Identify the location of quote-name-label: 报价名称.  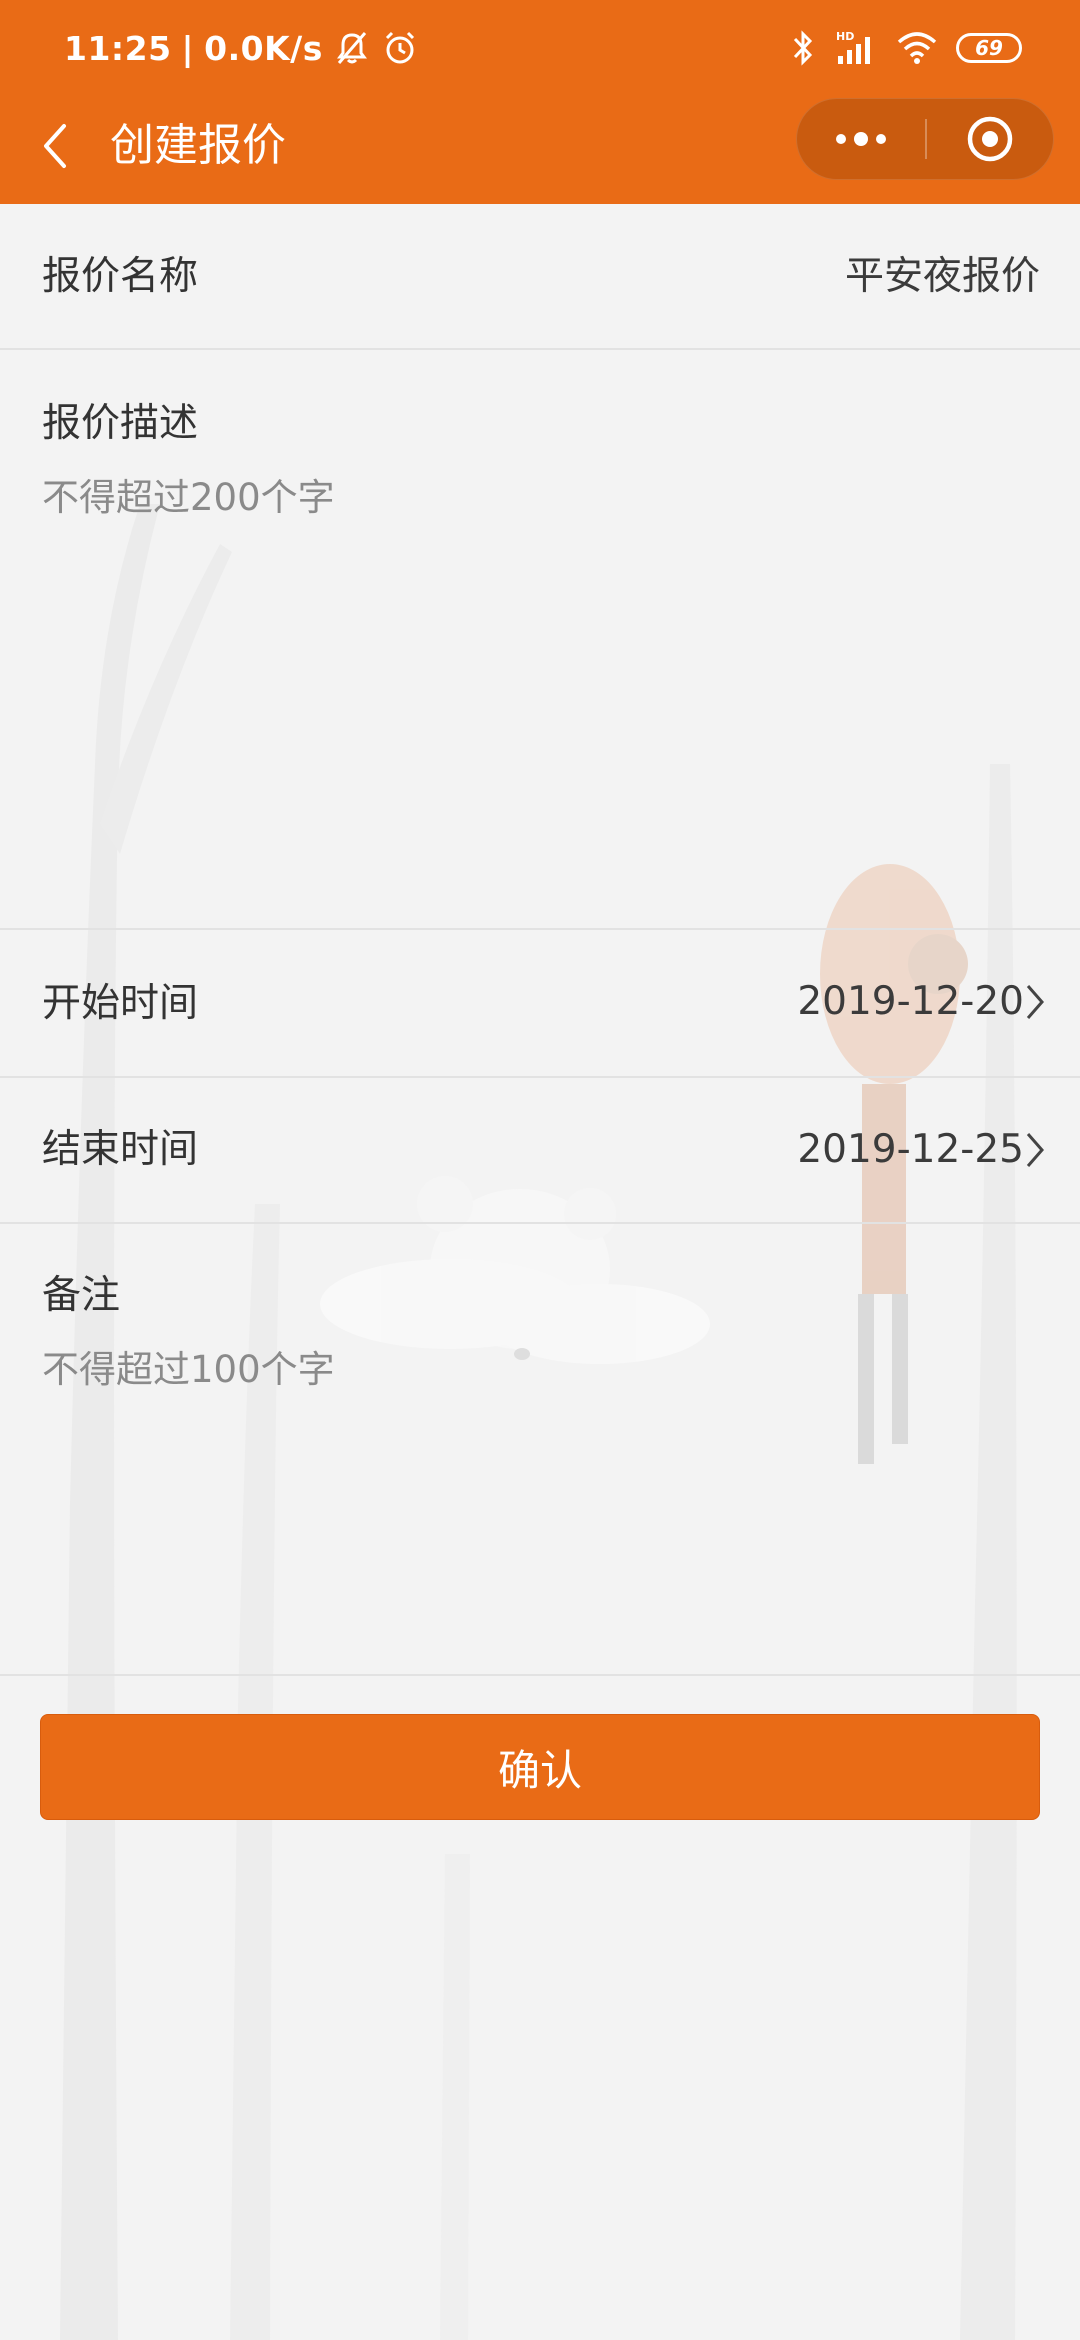
(120, 276).